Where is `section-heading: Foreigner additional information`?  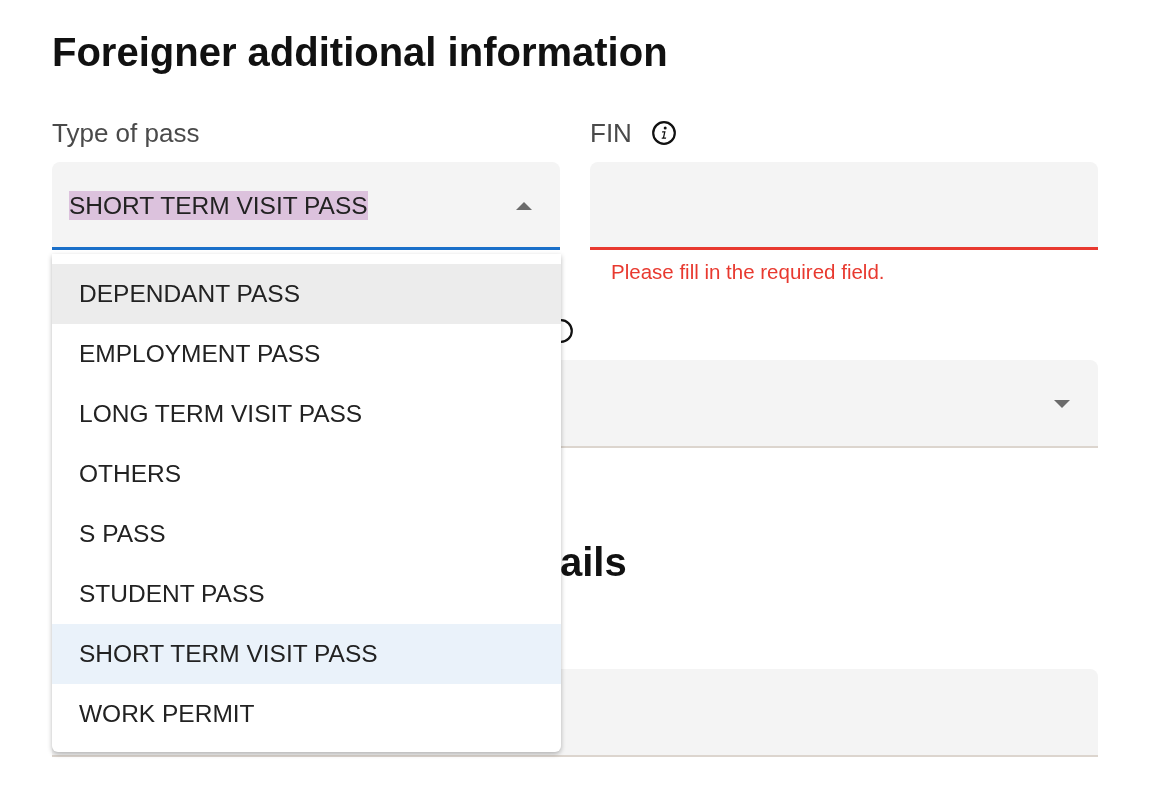 section-heading: Foreigner additional information is located at coordinates (360, 52).